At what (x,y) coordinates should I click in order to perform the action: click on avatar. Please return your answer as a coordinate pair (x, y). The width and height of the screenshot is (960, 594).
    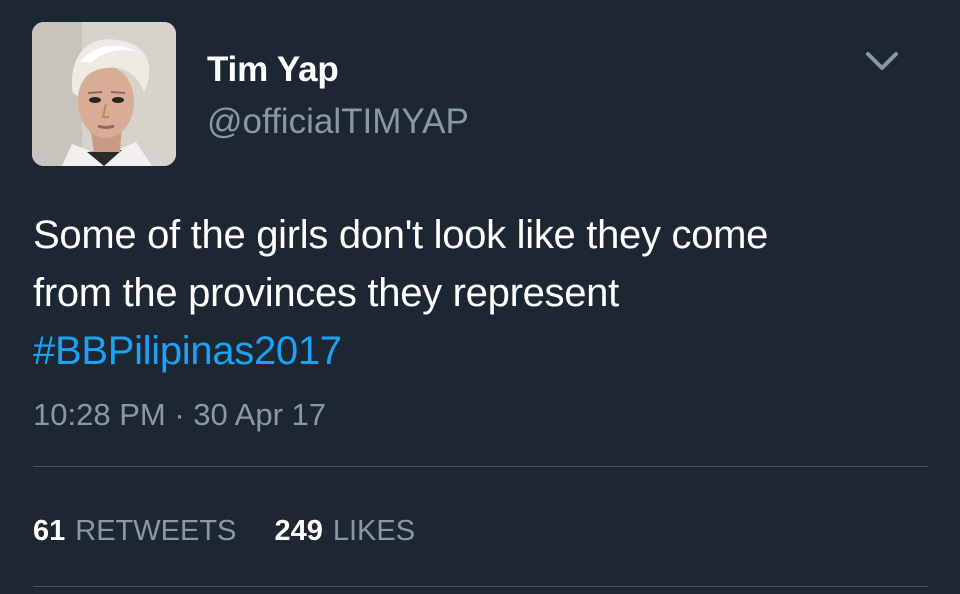
    Looking at the image, I should click on (104, 94).